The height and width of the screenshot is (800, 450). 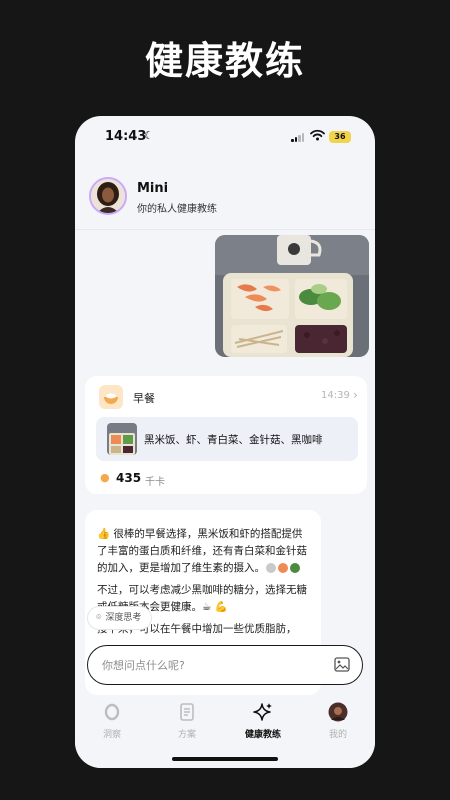 What do you see at coordinates (317, 135) in the screenshot?
I see `wifi-icon` at bounding box center [317, 135].